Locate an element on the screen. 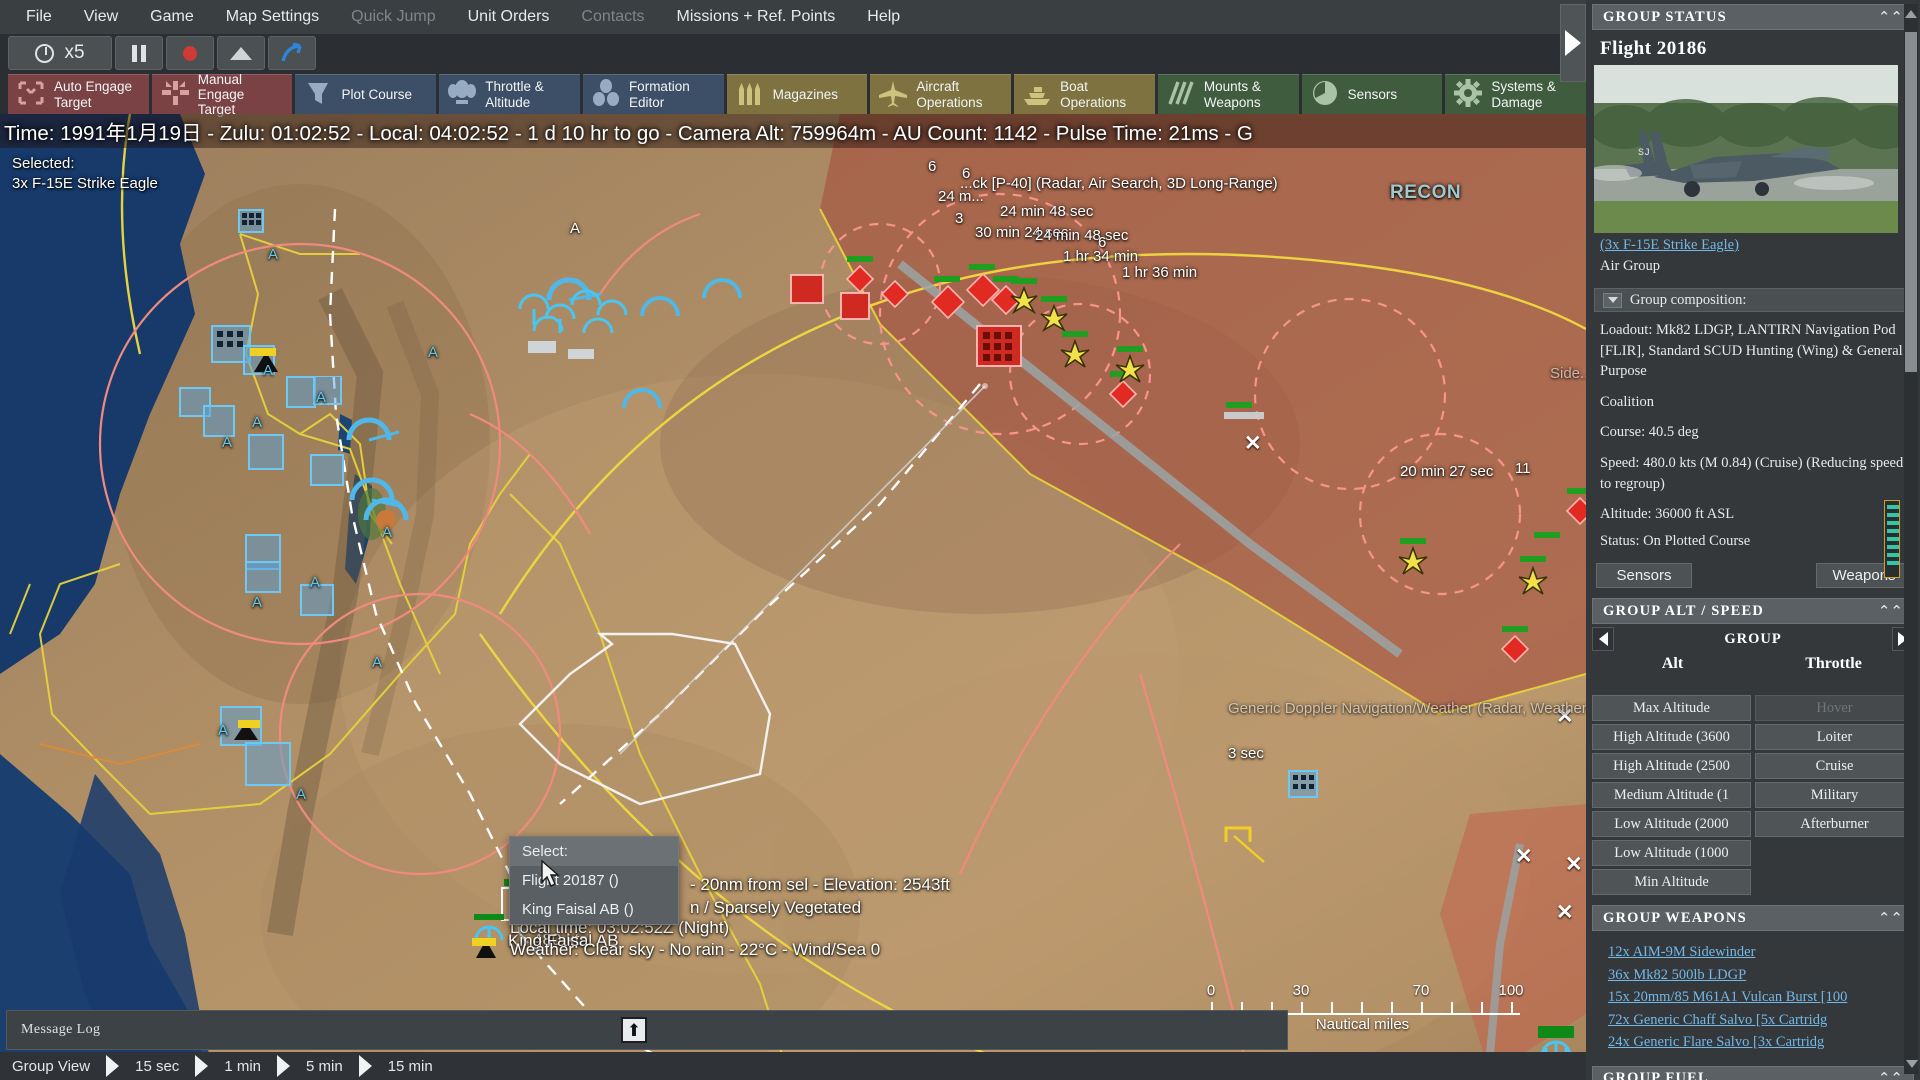  menu-item-unit-orders: Unit Orders is located at coordinates (509, 17).